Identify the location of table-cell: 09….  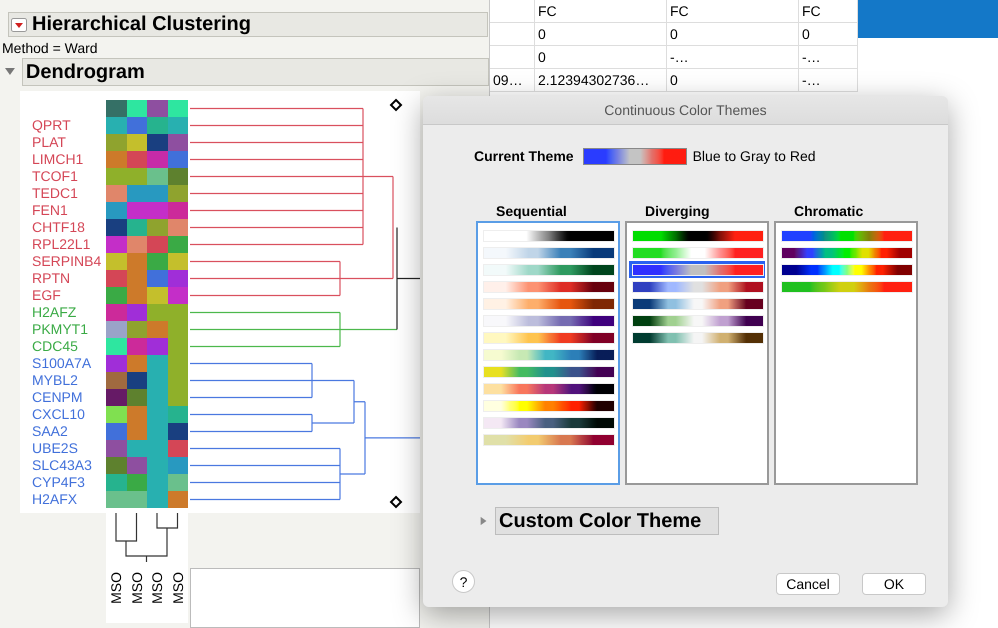
(508, 80).